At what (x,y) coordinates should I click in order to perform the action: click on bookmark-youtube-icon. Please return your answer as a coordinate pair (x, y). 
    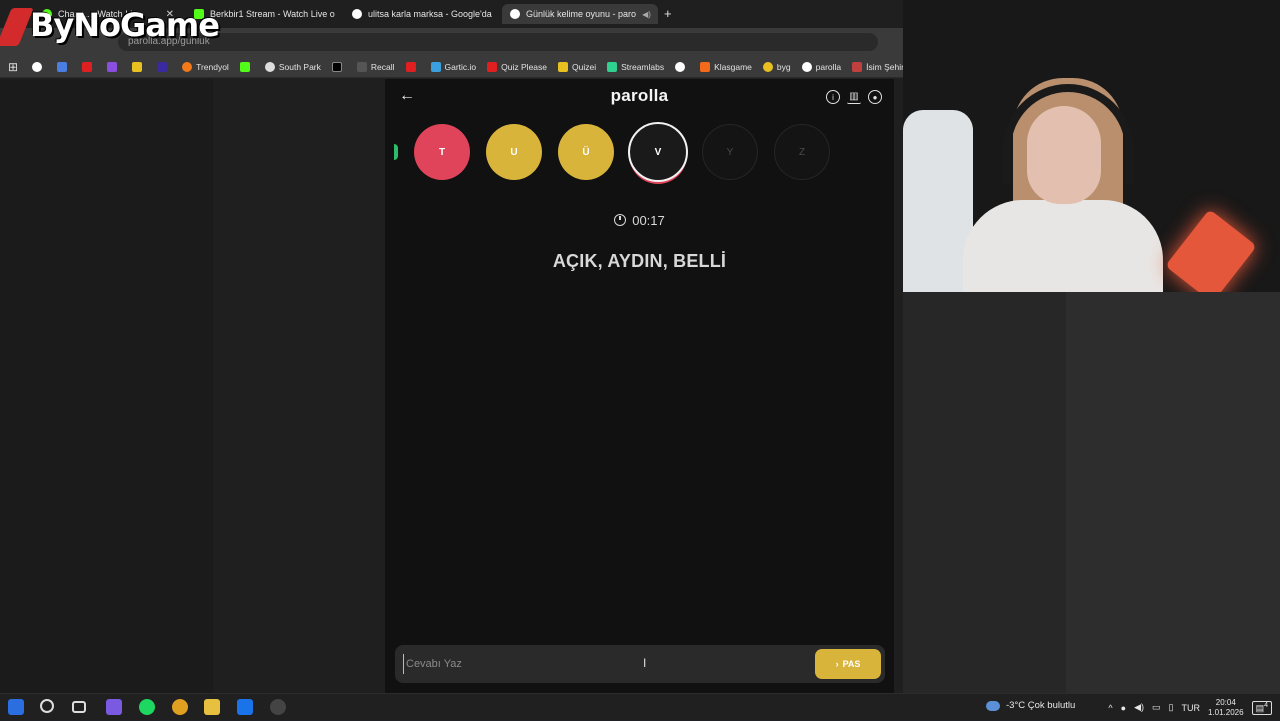
    Looking at the image, I should click on (89, 66).